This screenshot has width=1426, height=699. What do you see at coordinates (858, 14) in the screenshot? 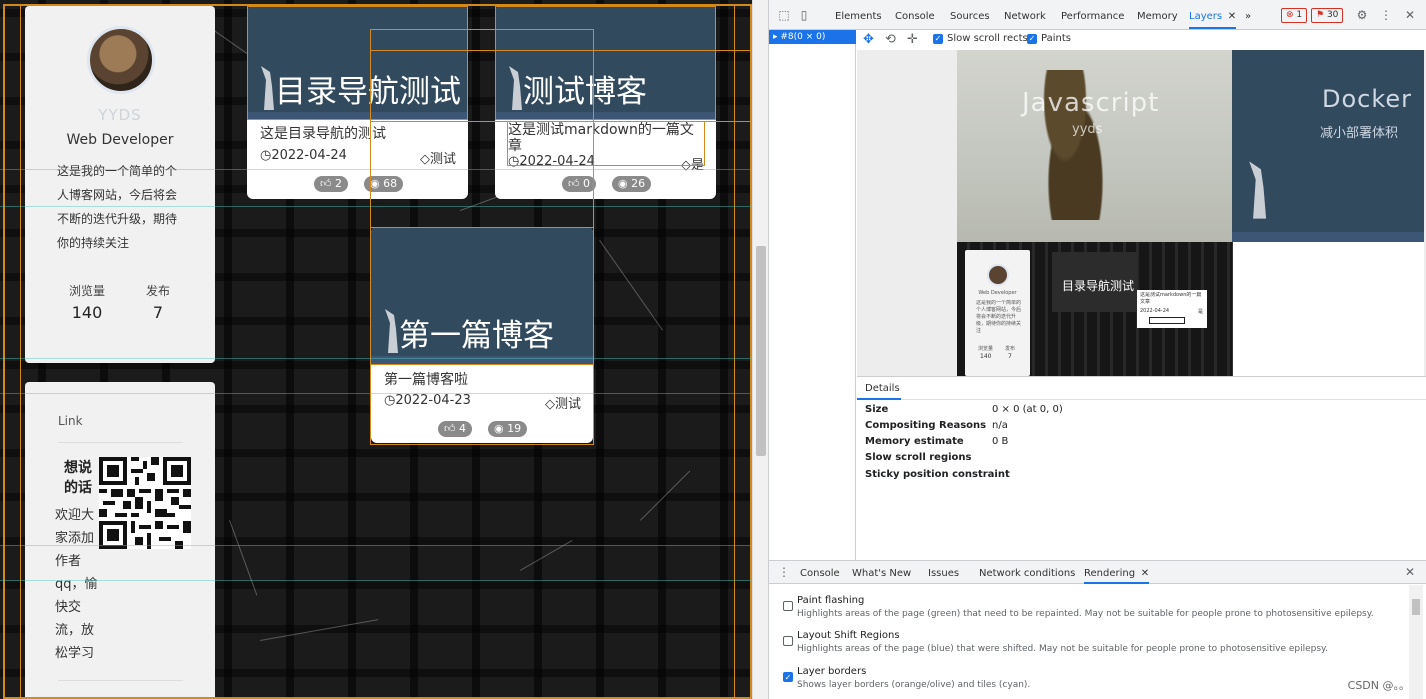
I see `tab-elements: Elements` at bounding box center [858, 14].